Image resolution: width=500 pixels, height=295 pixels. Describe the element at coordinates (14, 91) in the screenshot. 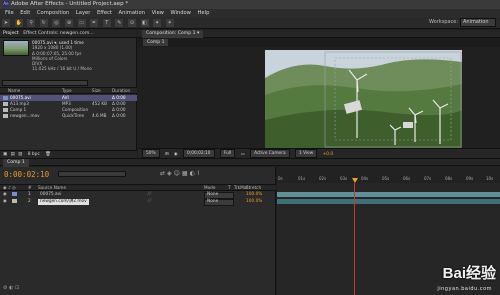

I see `column-name: Name` at that location.